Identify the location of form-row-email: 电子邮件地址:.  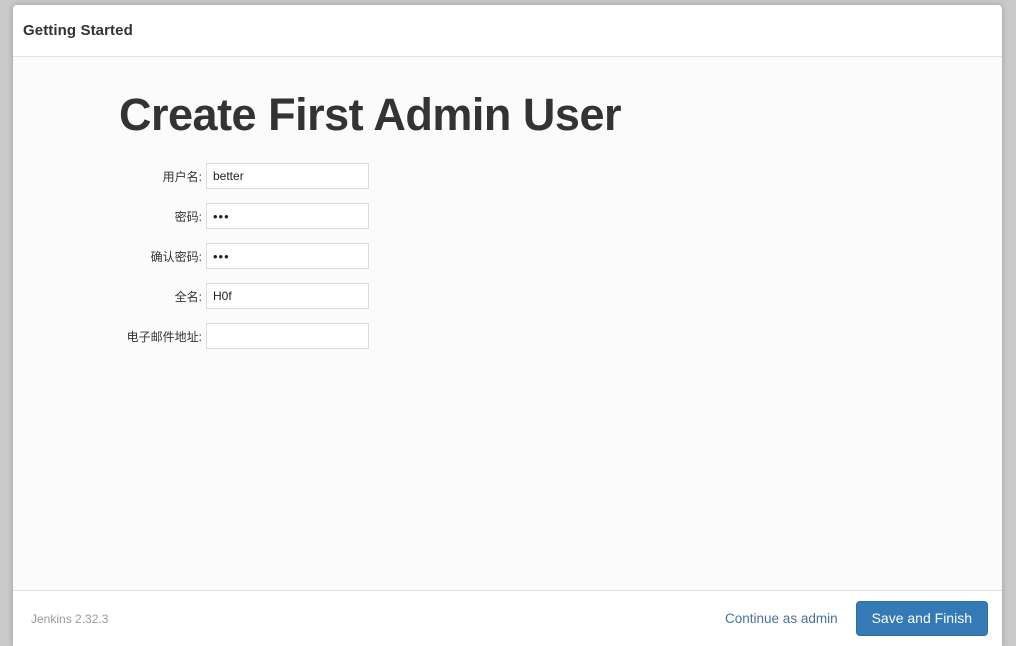
(213, 336).